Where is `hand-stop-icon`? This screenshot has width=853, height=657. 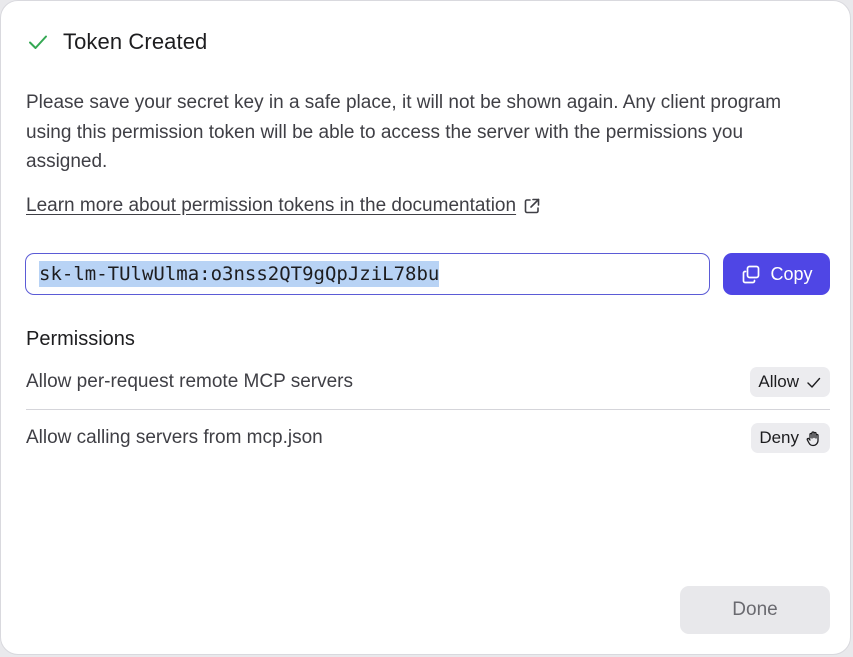 hand-stop-icon is located at coordinates (812, 438).